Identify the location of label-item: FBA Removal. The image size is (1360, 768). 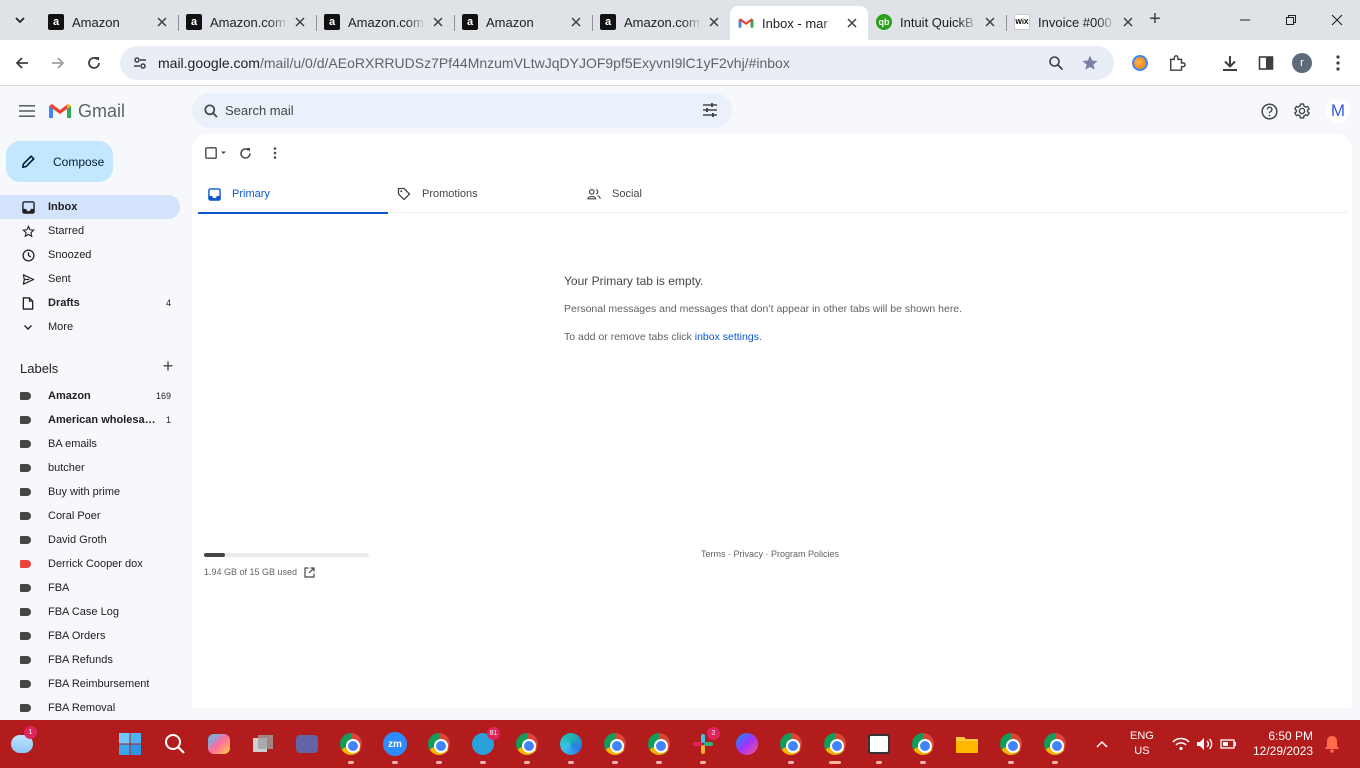
(90, 708).